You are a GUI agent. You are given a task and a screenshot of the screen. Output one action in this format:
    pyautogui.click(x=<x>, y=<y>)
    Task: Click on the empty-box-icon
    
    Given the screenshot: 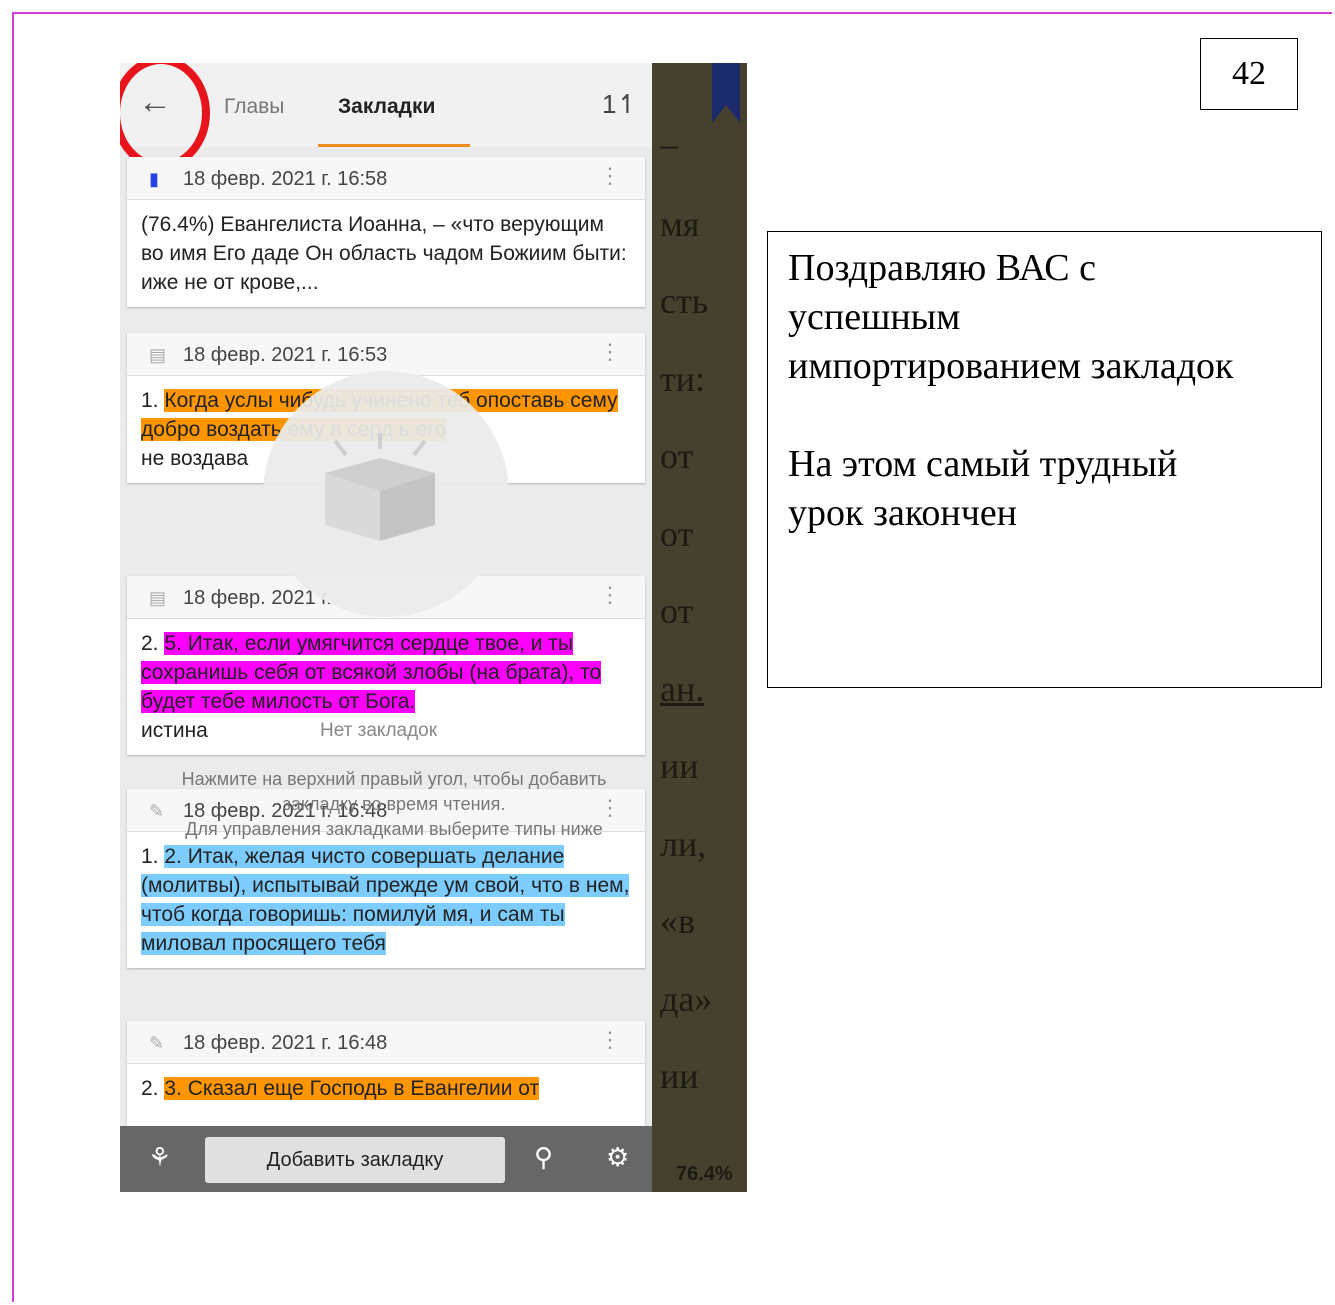 What is the action you would take?
    pyautogui.click(x=380, y=487)
    